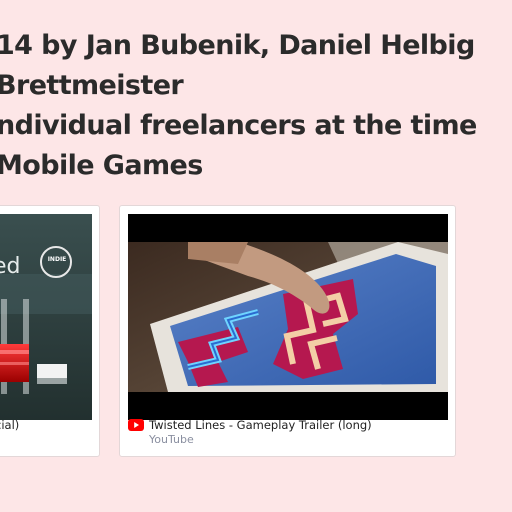 Image resolution: width=512 pixels, height=512 pixels. I want to click on youtube-icon, so click(136, 425).